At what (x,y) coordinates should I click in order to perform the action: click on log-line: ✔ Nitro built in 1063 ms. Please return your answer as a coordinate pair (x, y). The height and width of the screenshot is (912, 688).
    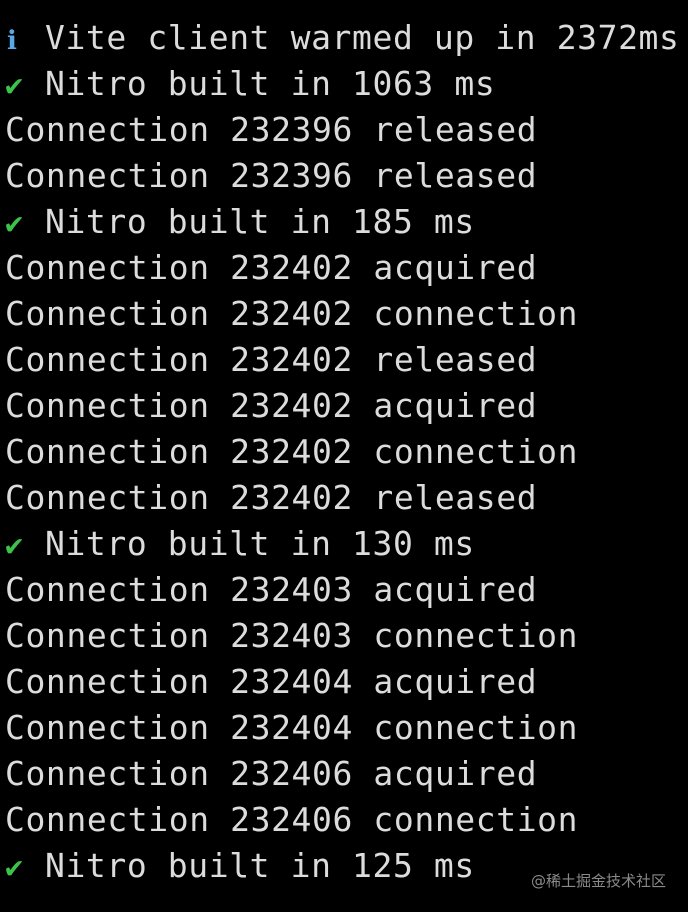
    Looking at the image, I should click on (346, 84).